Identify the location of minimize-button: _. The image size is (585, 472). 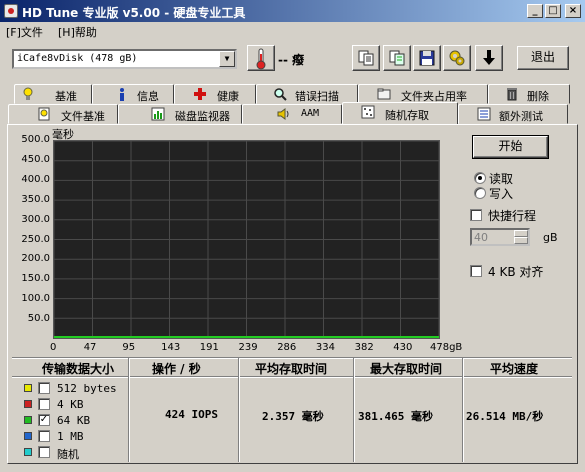
(535, 11).